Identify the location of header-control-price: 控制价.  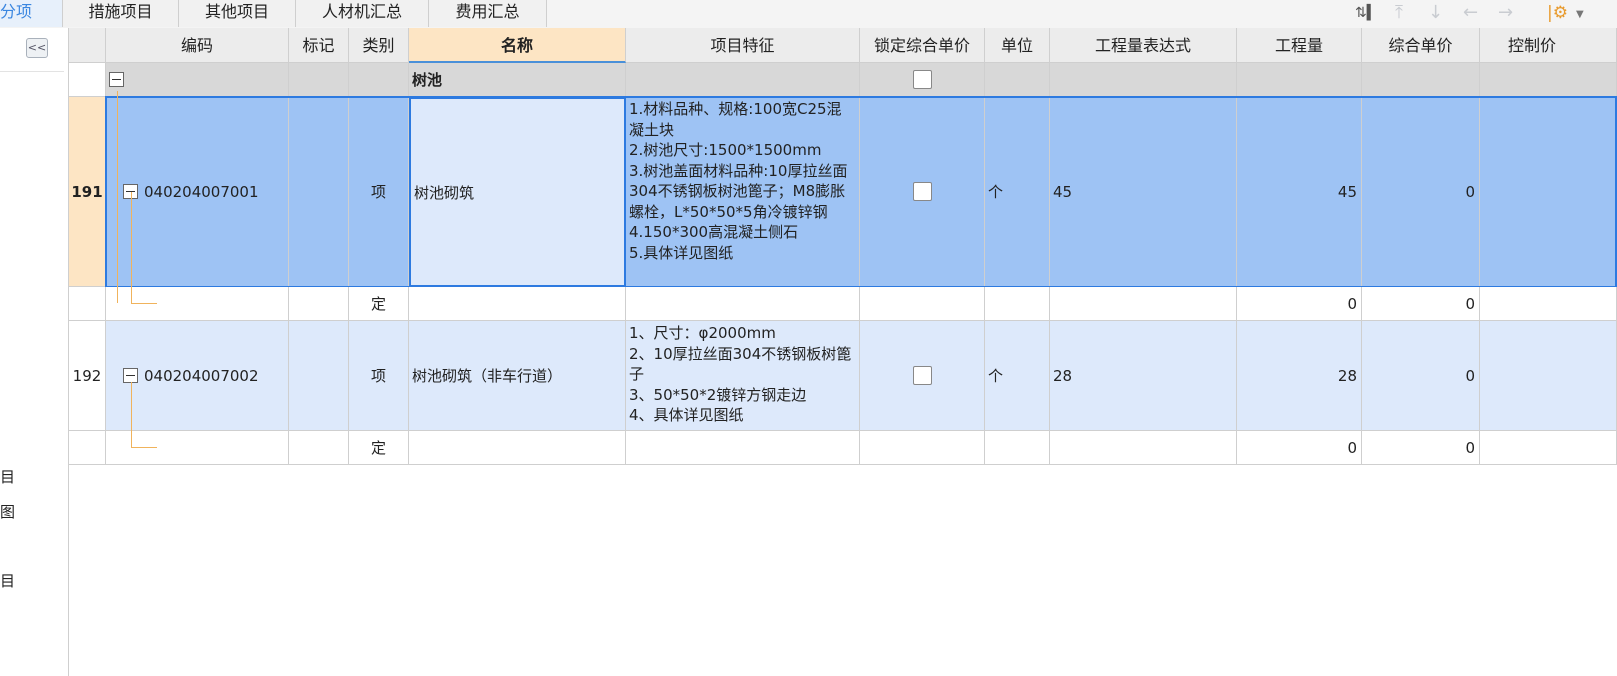
(1548, 45).